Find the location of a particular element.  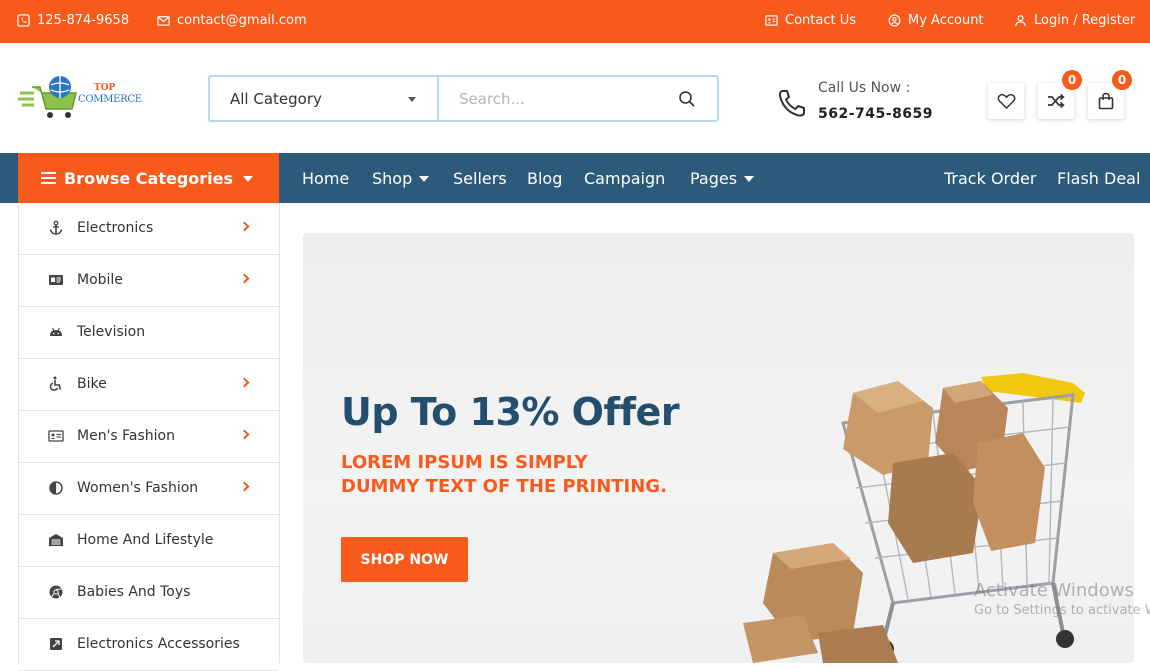

top-email: contact@gmail.com is located at coordinates (232, 20).